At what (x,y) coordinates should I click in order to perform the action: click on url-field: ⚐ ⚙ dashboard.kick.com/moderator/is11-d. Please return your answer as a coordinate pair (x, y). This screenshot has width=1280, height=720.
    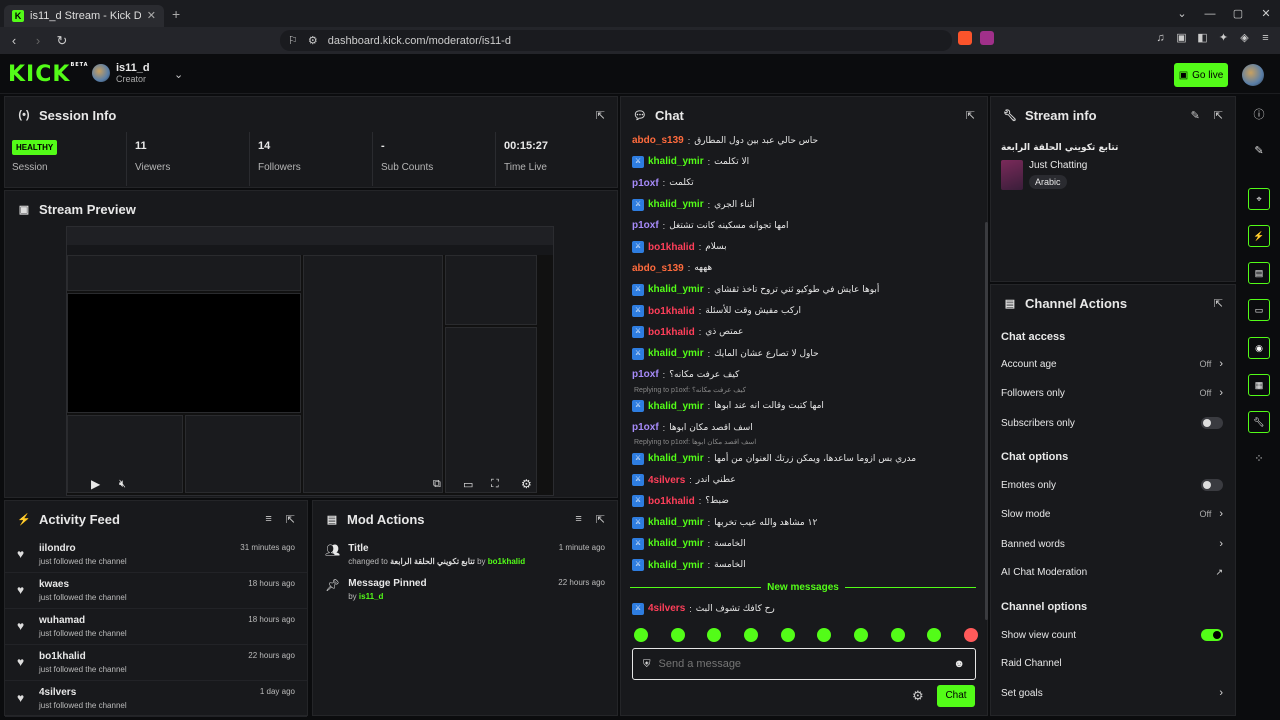
    Looking at the image, I should click on (616, 40).